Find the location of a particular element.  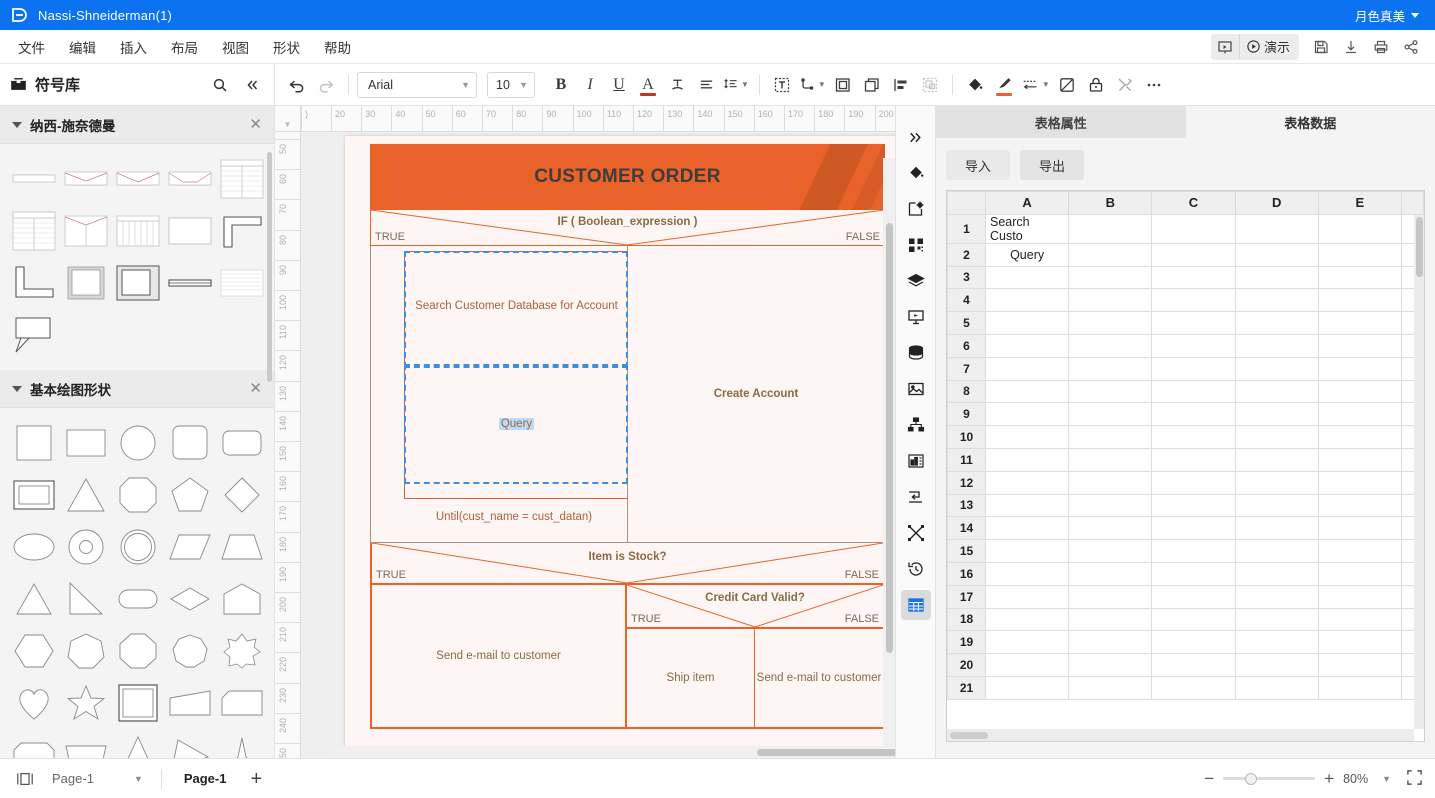

row-header-cell: 6 is located at coordinates (966, 345).